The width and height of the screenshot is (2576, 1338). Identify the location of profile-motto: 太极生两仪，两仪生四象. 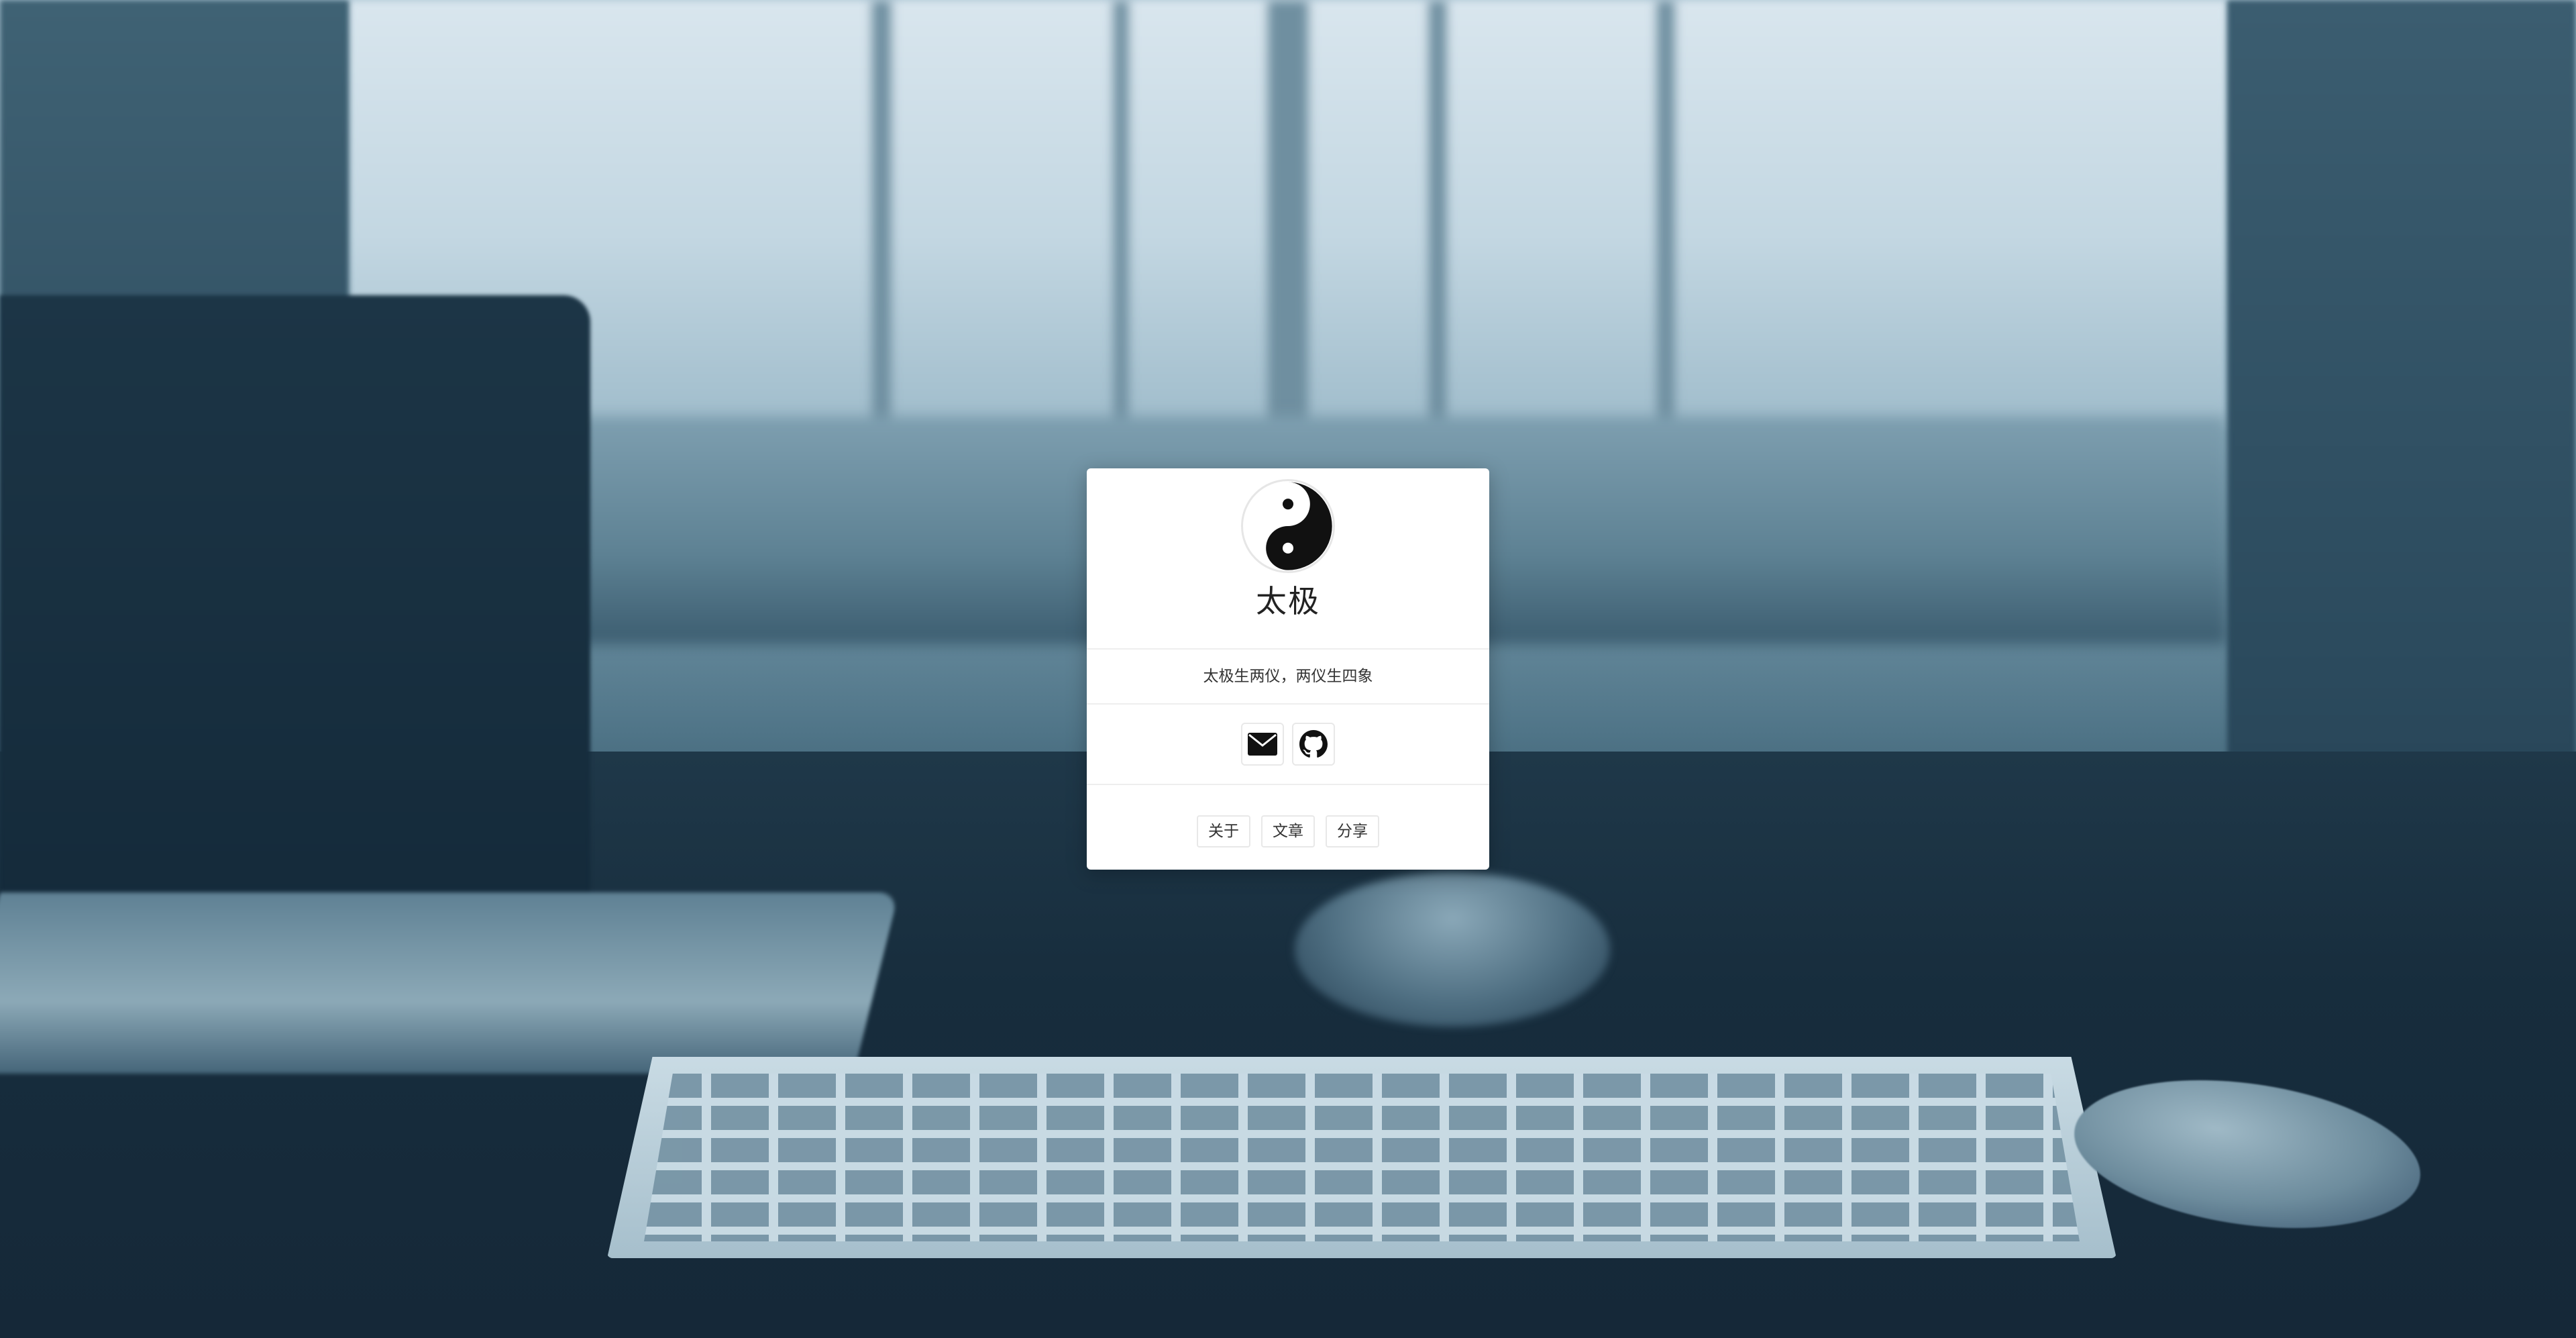
(1288, 677).